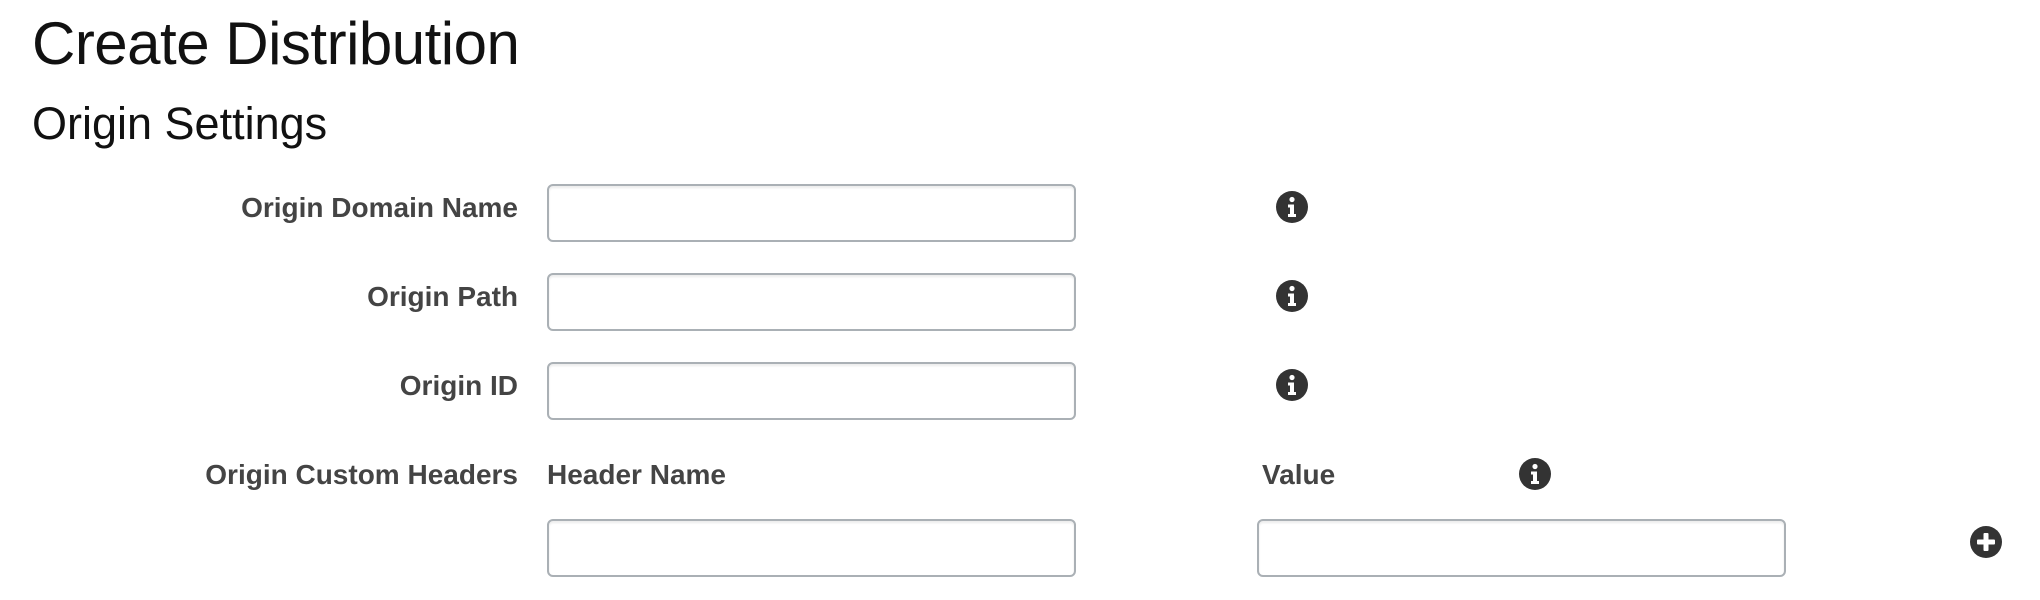 The image size is (2040, 600). What do you see at coordinates (811, 548) in the screenshot?
I see `header-name-input` at bounding box center [811, 548].